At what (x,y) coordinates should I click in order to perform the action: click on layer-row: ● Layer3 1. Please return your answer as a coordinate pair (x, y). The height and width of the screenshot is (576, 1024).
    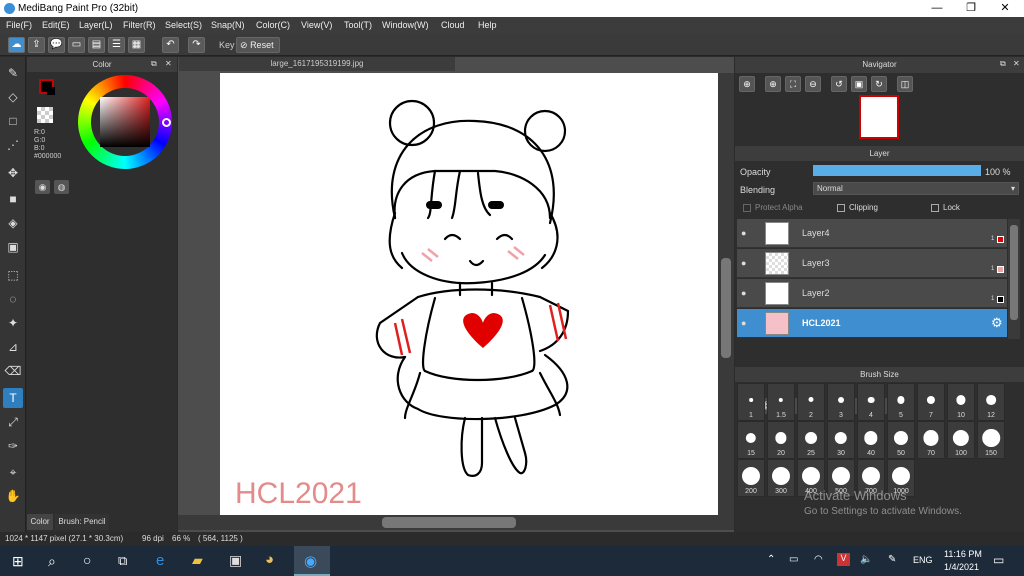
    Looking at the image, I should click on (872, 263).